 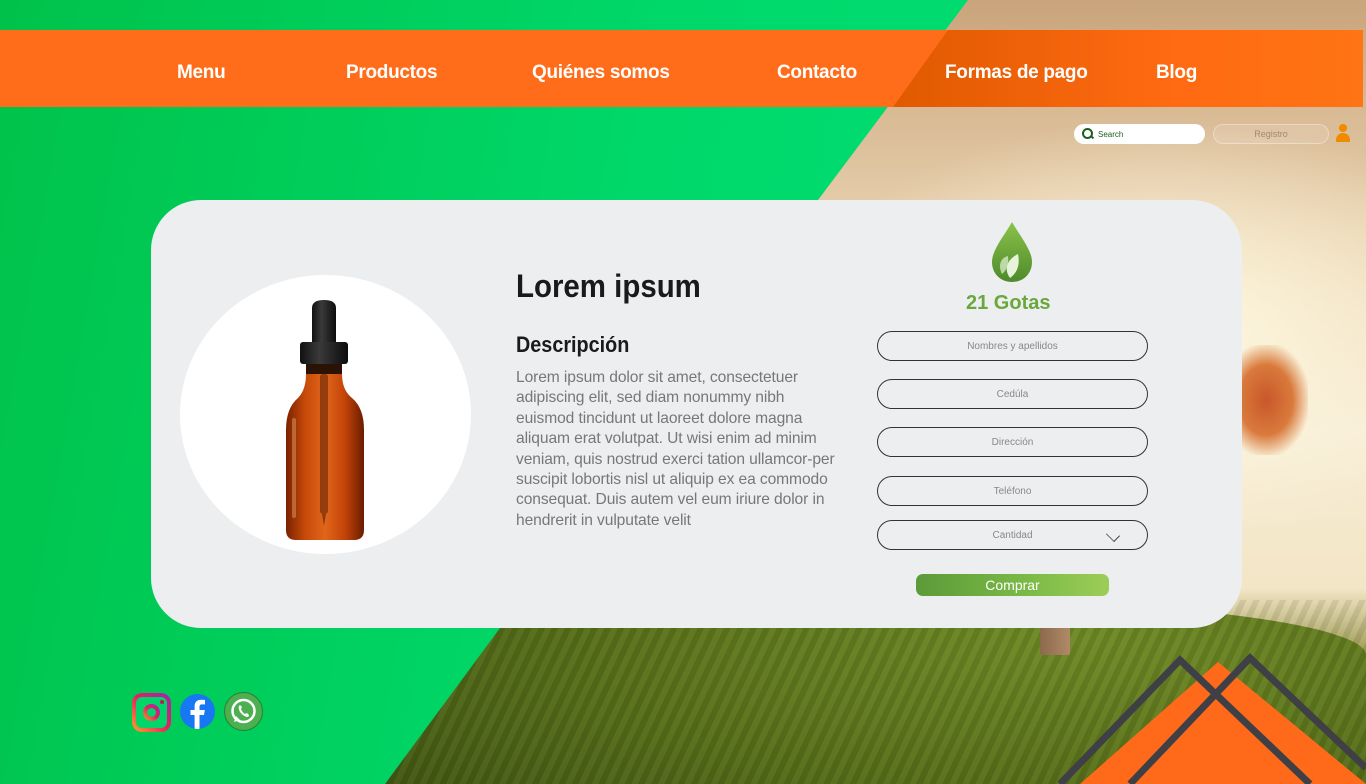 What do you see at coordinates (1343, 137) in the screenshot?
I see `user-icon-body` at bounding box center [1343, 137].